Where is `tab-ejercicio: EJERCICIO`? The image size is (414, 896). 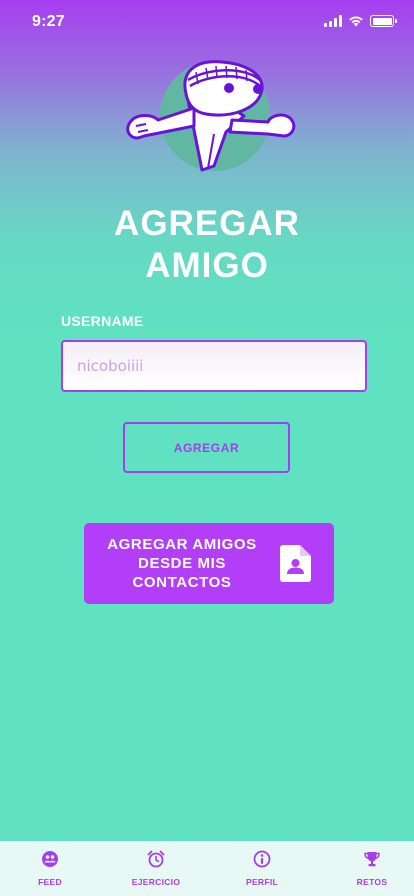 tab-ejercicio: EJERCICIO is located at coordinates (156, 868).